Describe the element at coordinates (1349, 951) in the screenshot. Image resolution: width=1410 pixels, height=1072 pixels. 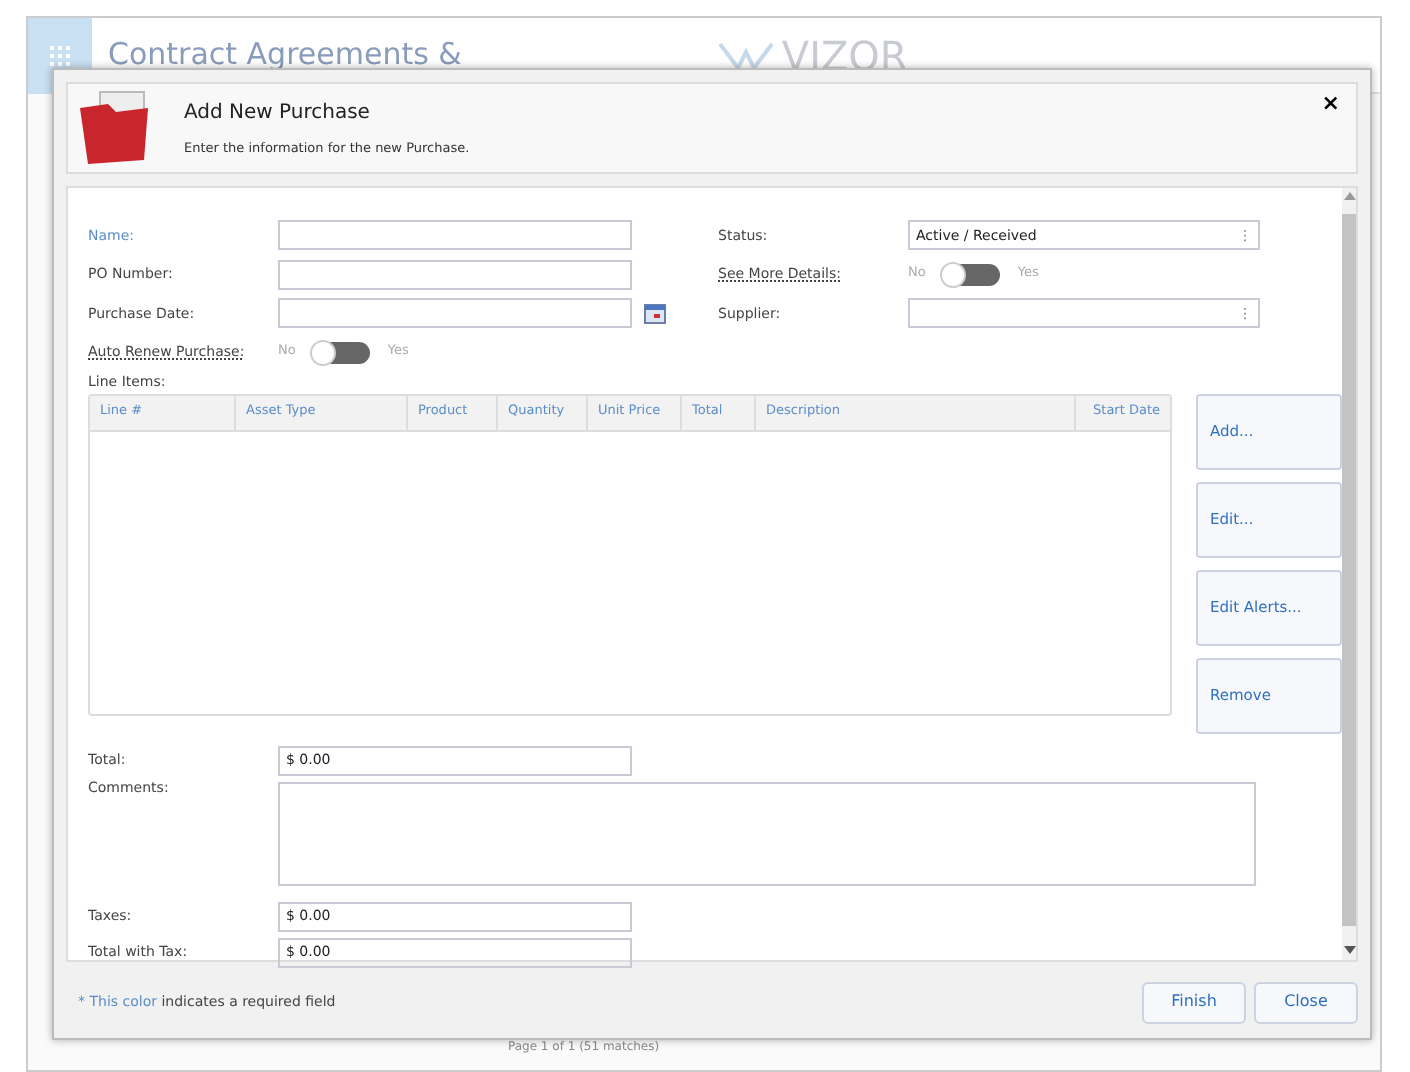
I see `scroll-down-icon` at that location.